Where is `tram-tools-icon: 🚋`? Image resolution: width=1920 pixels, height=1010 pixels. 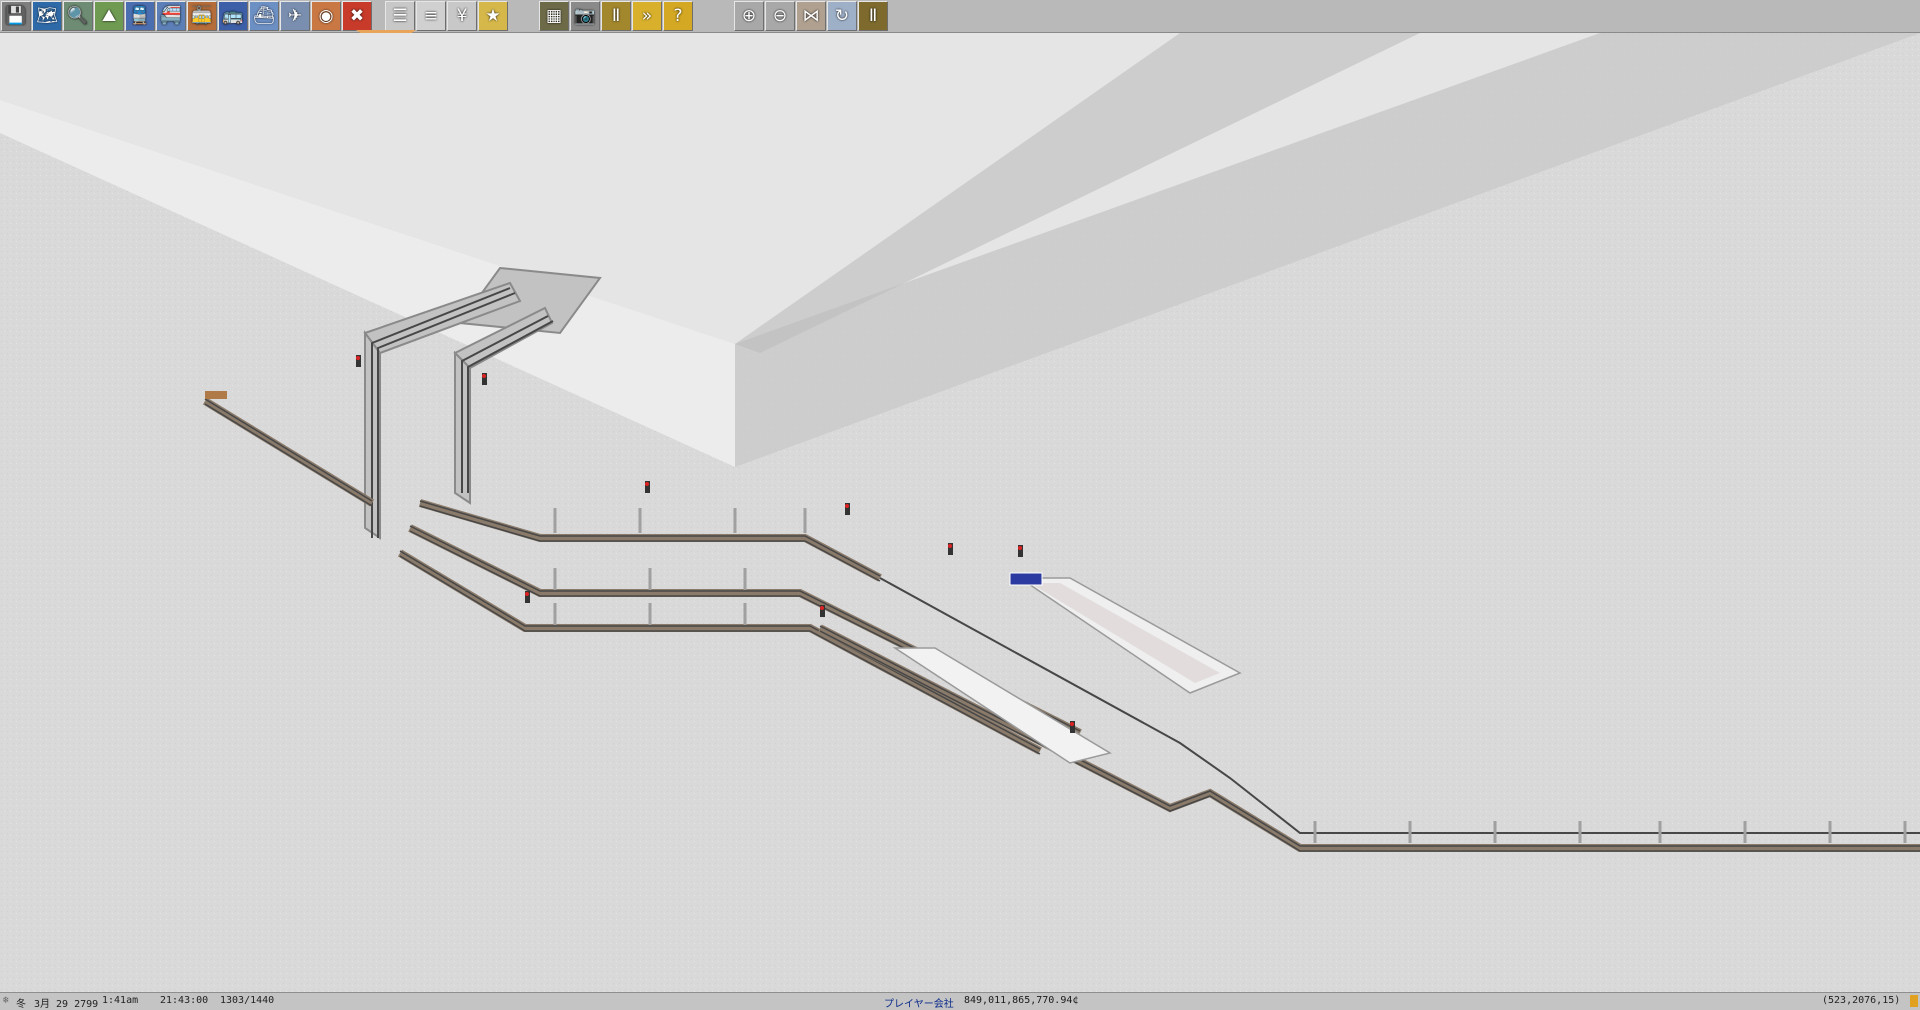 tram-tools-icon: 🚋 is located at coordinates (202, 15).